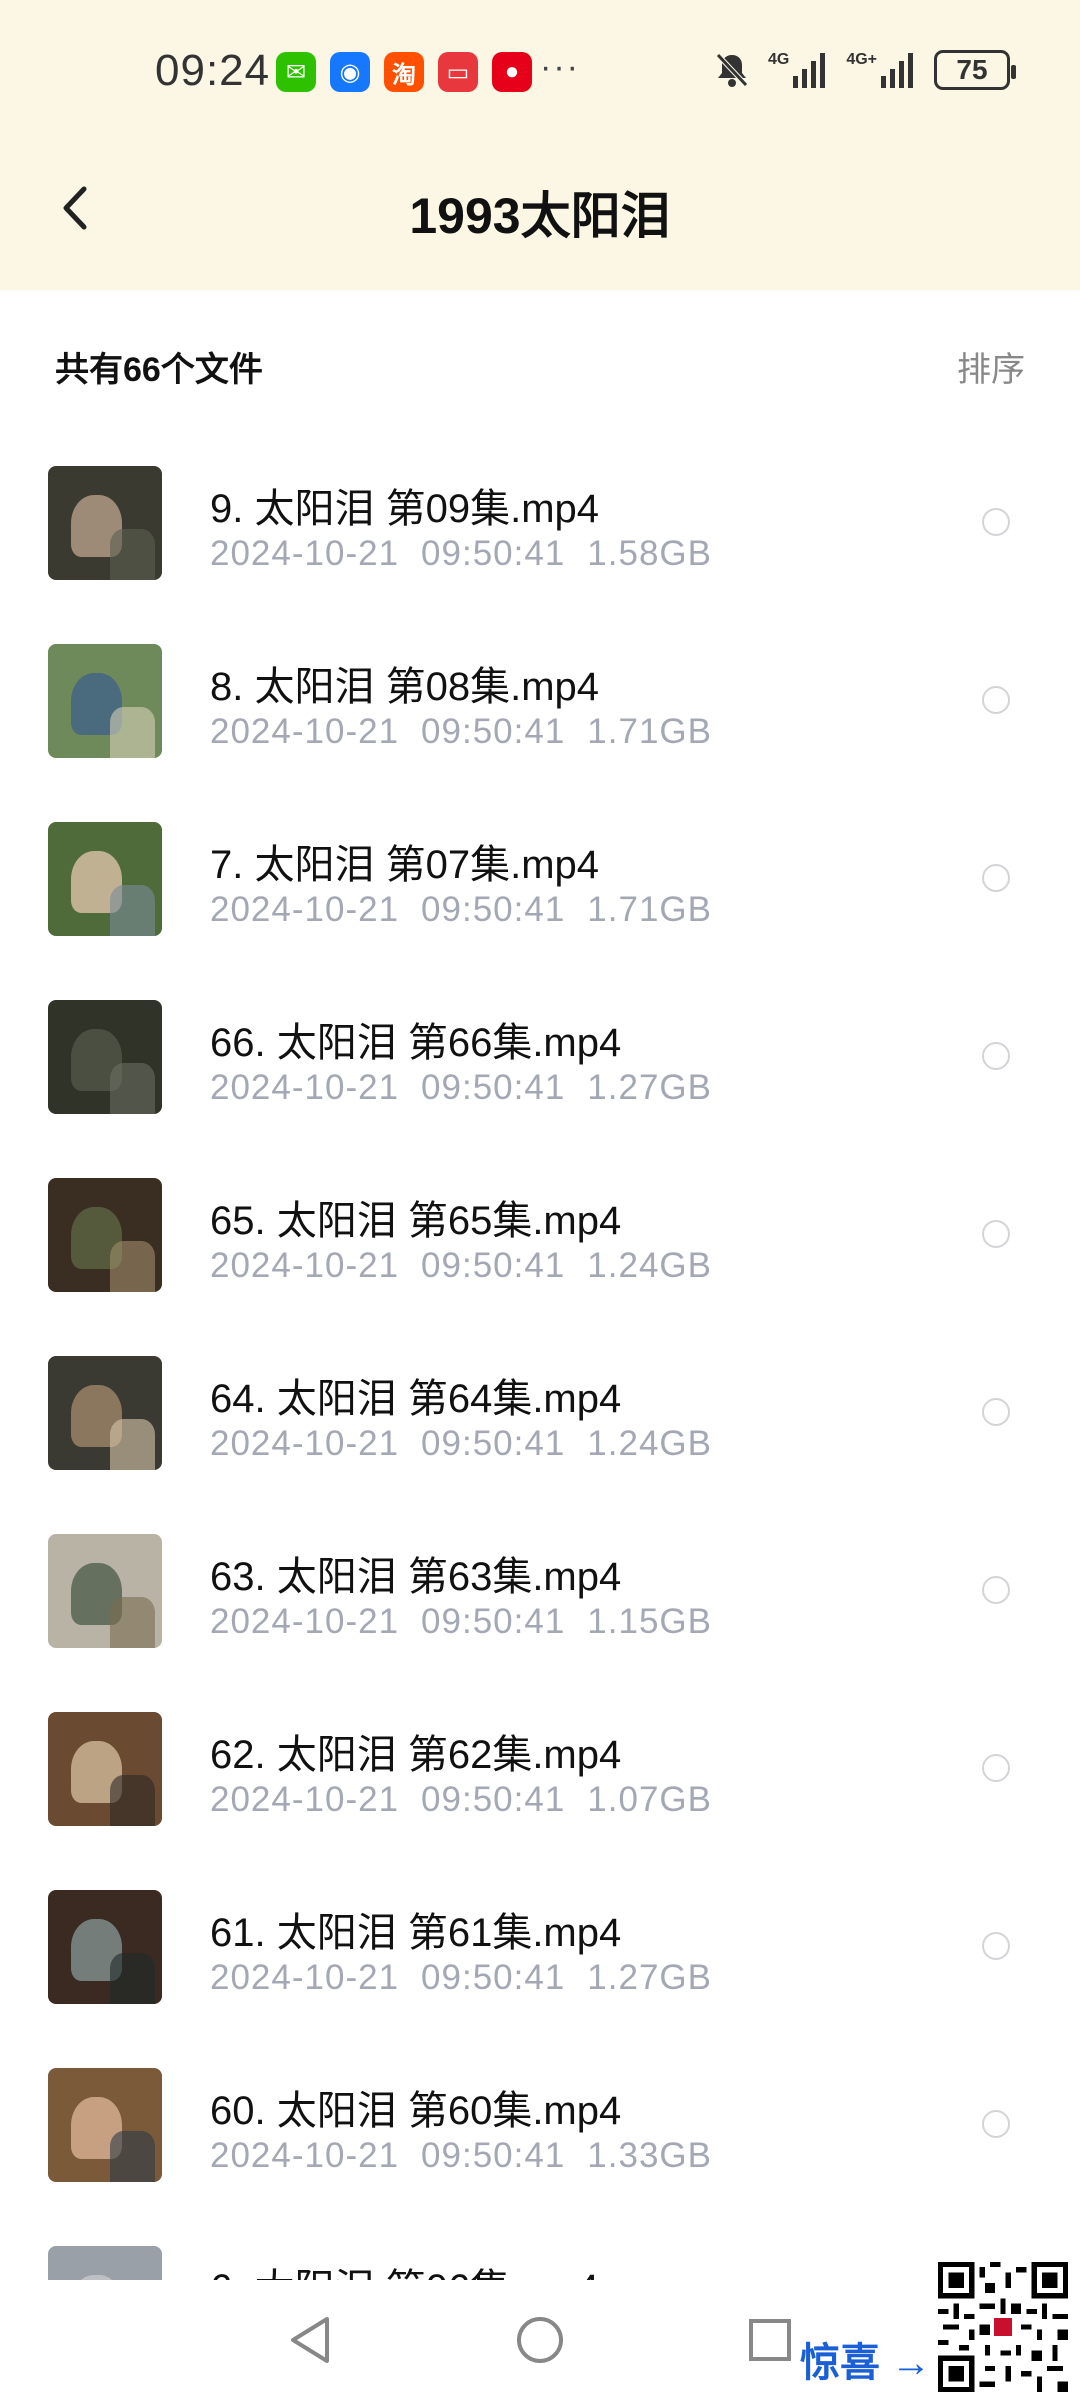 The height and width of the screenshot is (2400, 1080). Describe the element at coordinates (350, 72) in the screenshot. I see `alipay-app-icon: ◉` at that location.